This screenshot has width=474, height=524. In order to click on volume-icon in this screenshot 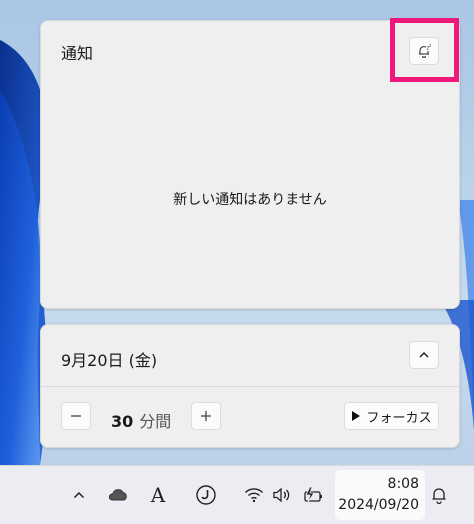, I will do `click(281, 495)`.